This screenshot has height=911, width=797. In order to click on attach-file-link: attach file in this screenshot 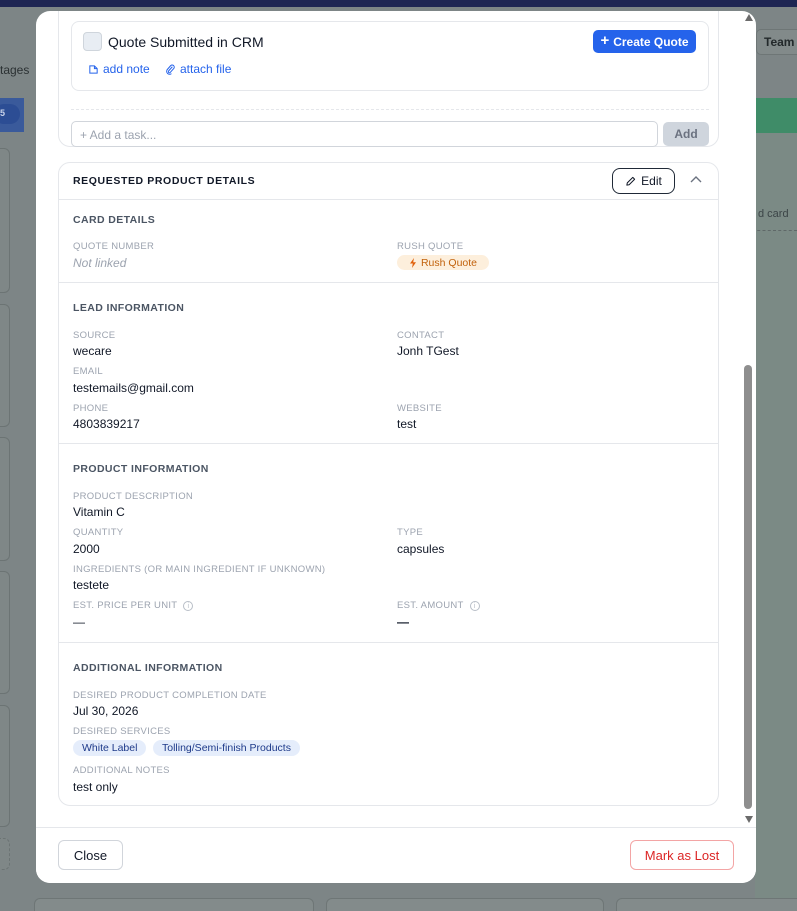, I will do `click(198, 69)`.